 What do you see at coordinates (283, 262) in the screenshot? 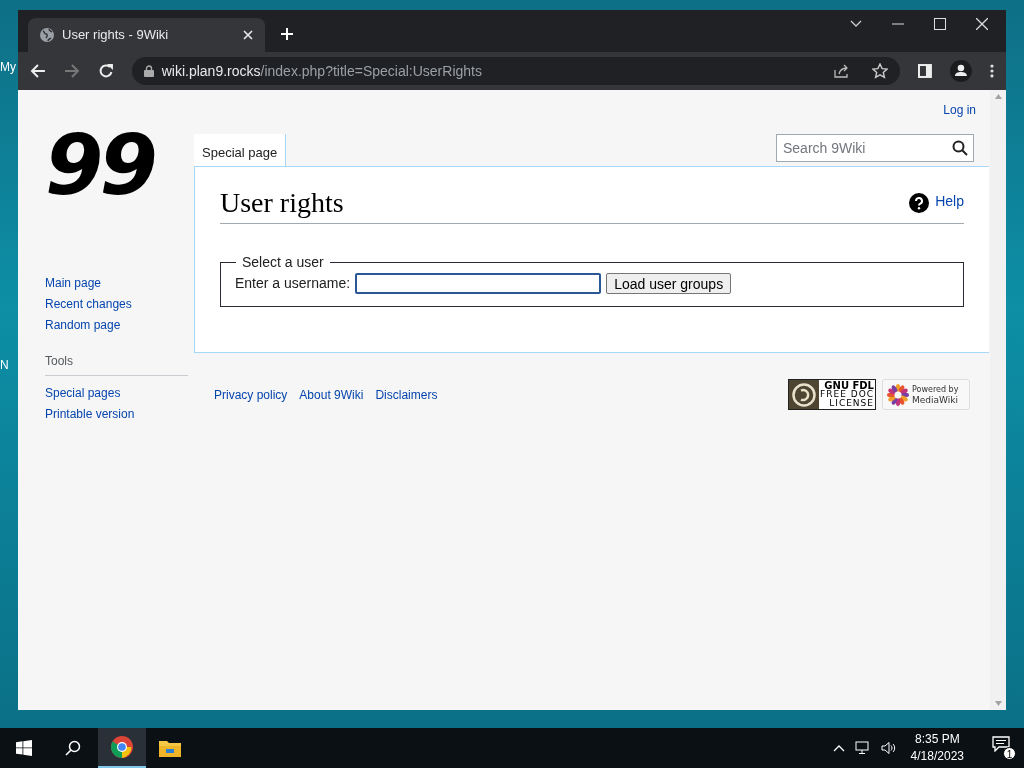
I see `legend: Select a user` at bounding box center [283, 262].